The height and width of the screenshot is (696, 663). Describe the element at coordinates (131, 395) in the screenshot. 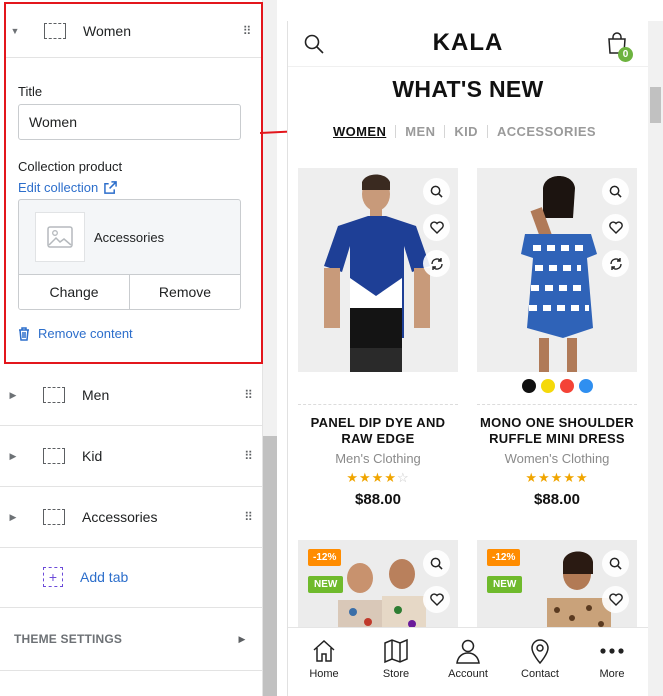

I see `tab-block-men: ▶ Men ⠿` at that location.